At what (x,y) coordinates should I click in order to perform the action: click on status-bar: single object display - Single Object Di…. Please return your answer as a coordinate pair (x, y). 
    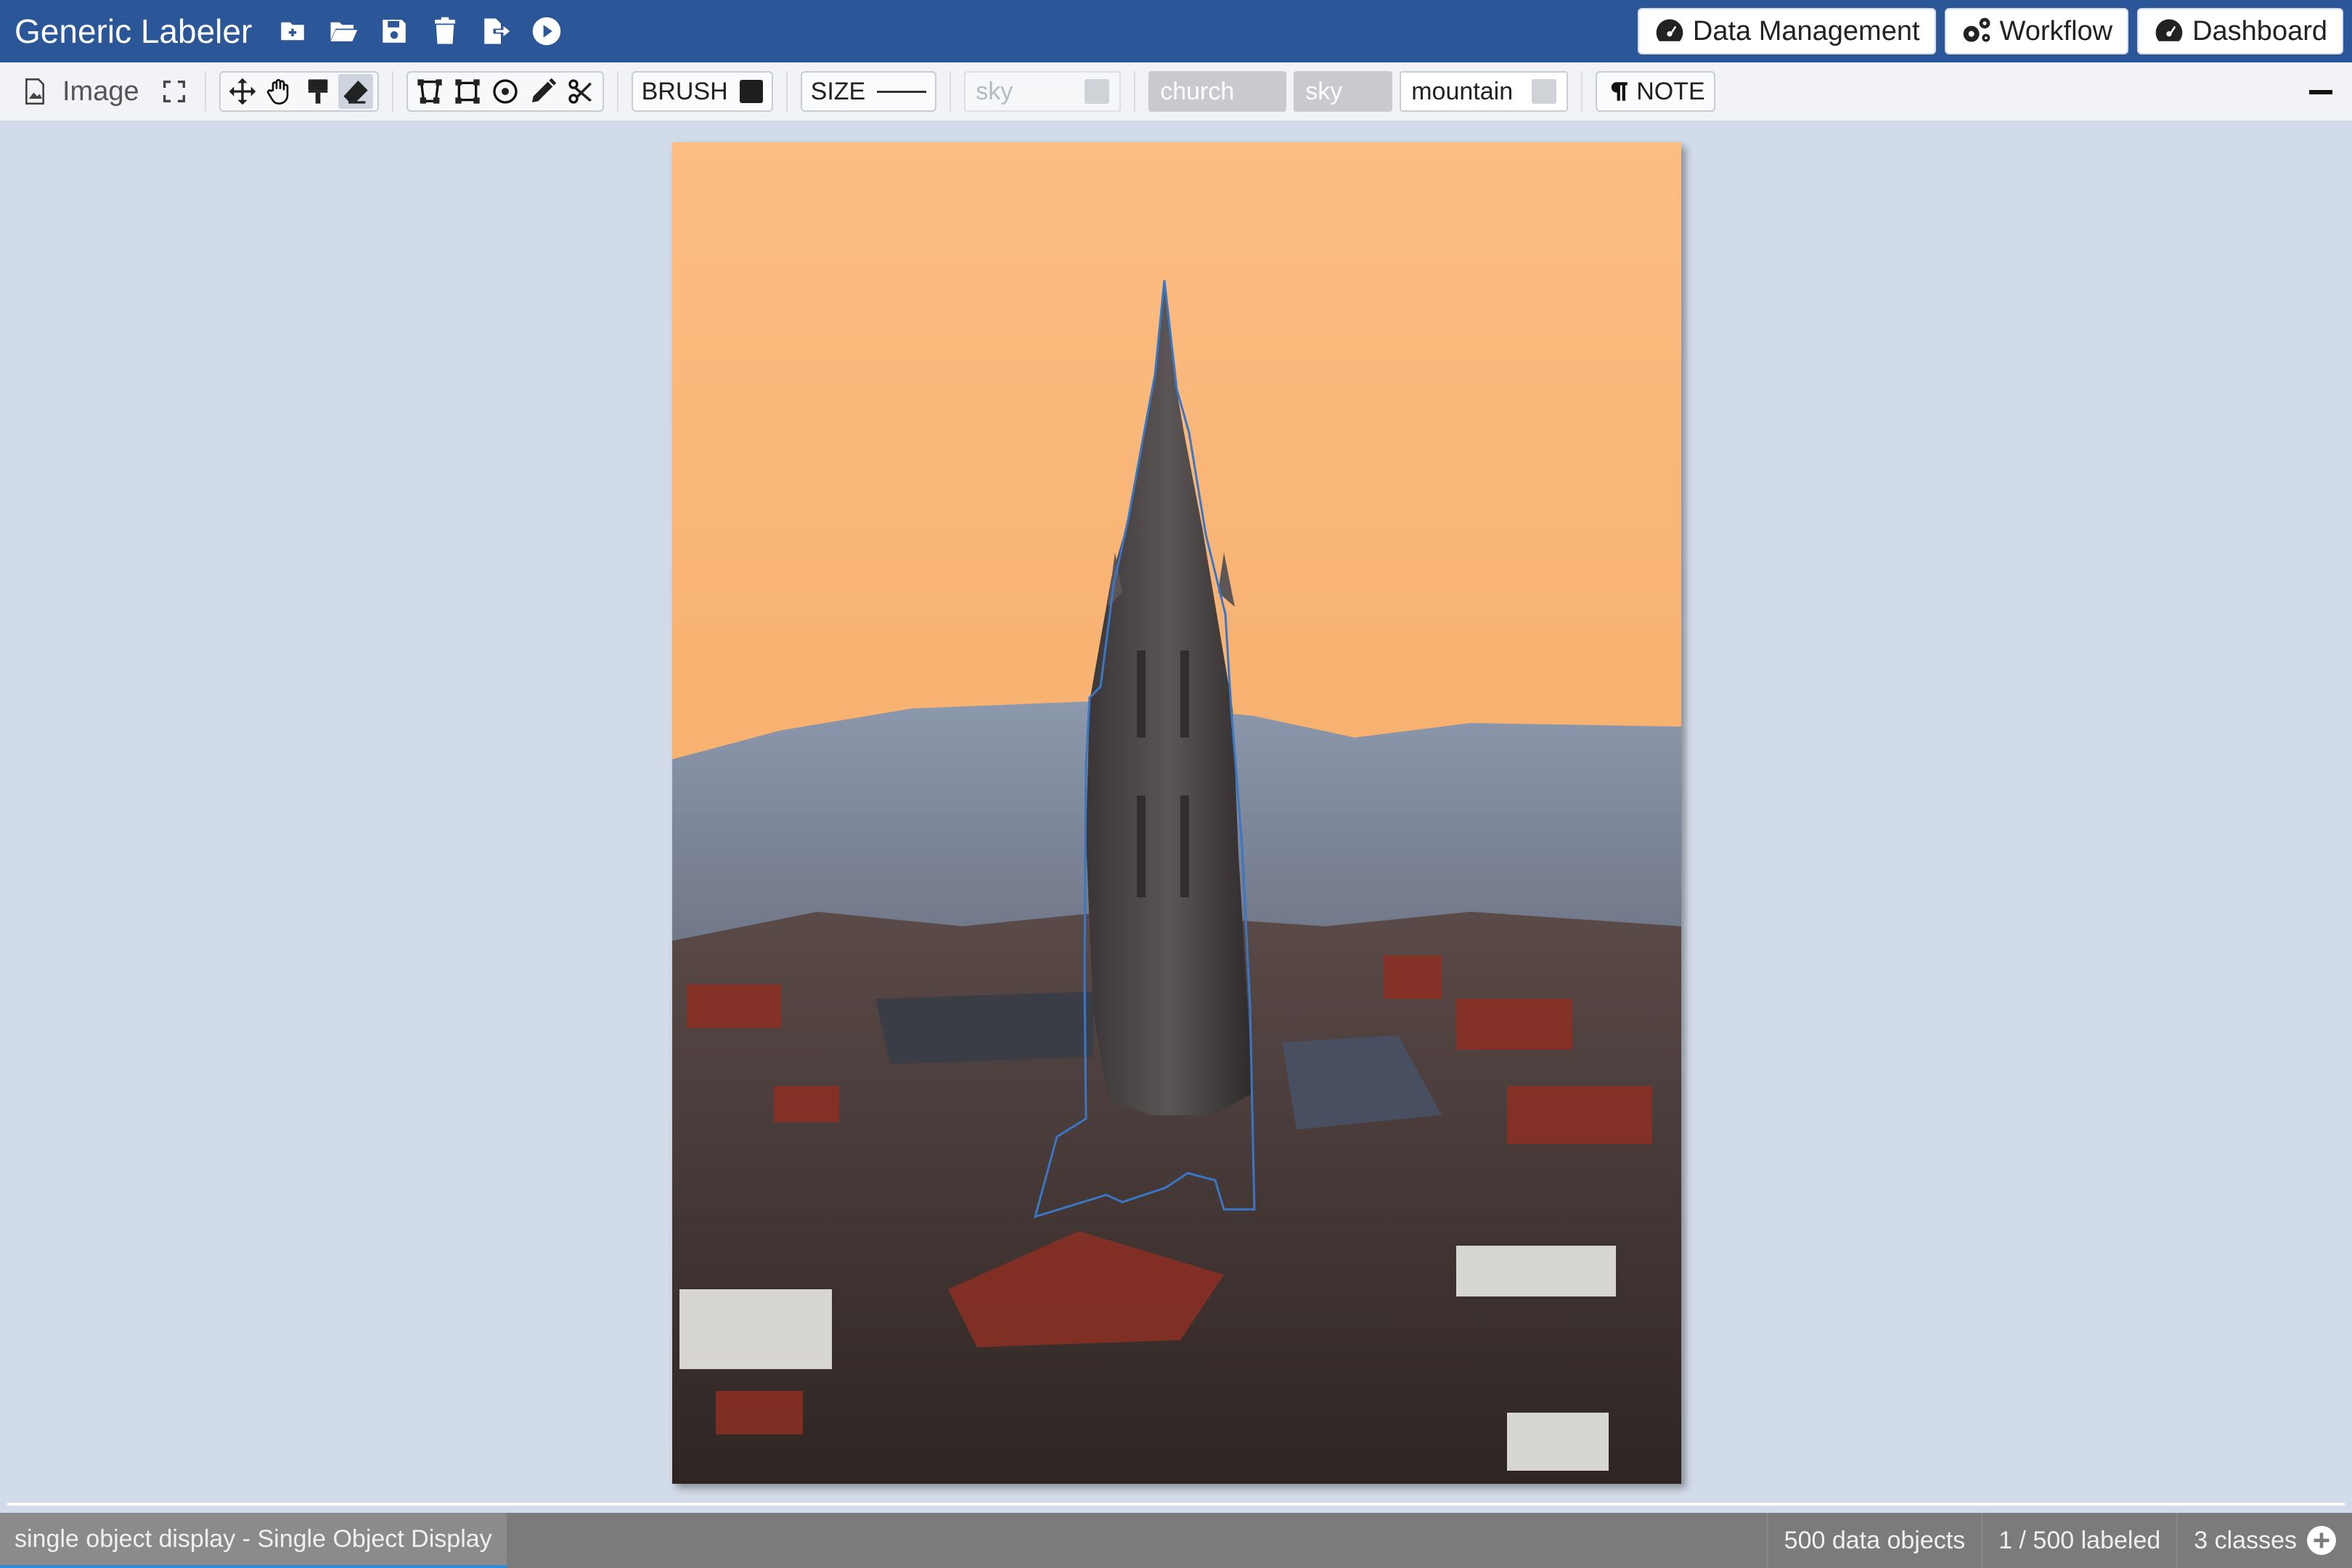
    Looking at the image, I should click on (1176, 1540).